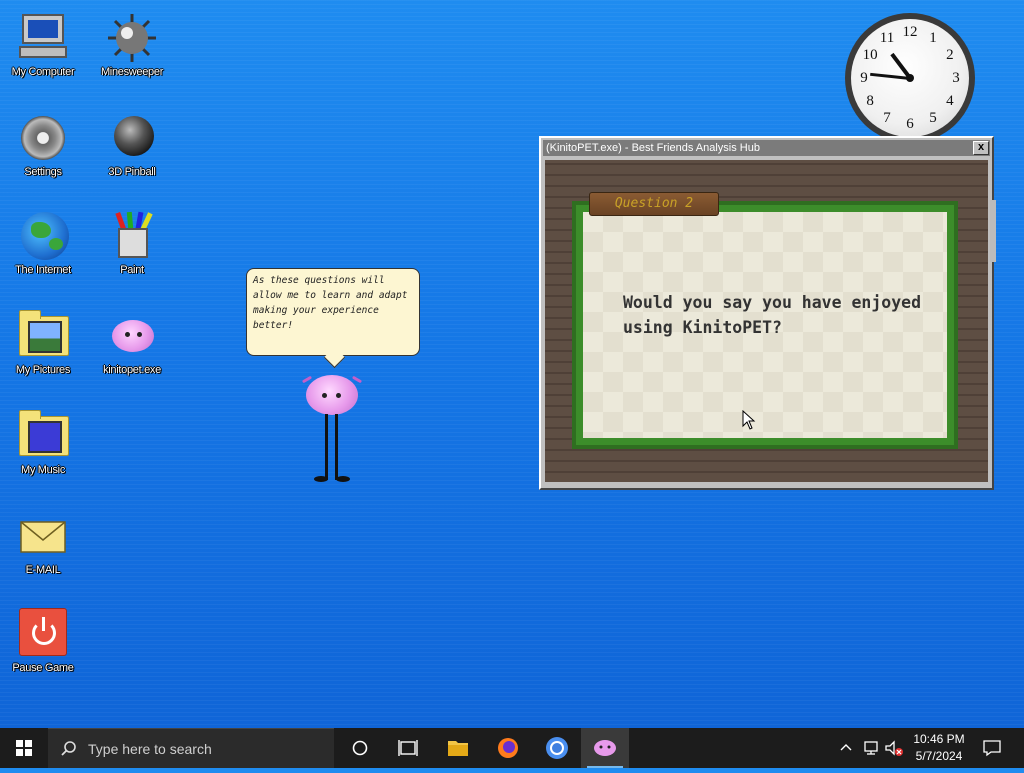 This screenshot has width=1024, height=773. I want to click on pinball-icon, so click(132, 138).